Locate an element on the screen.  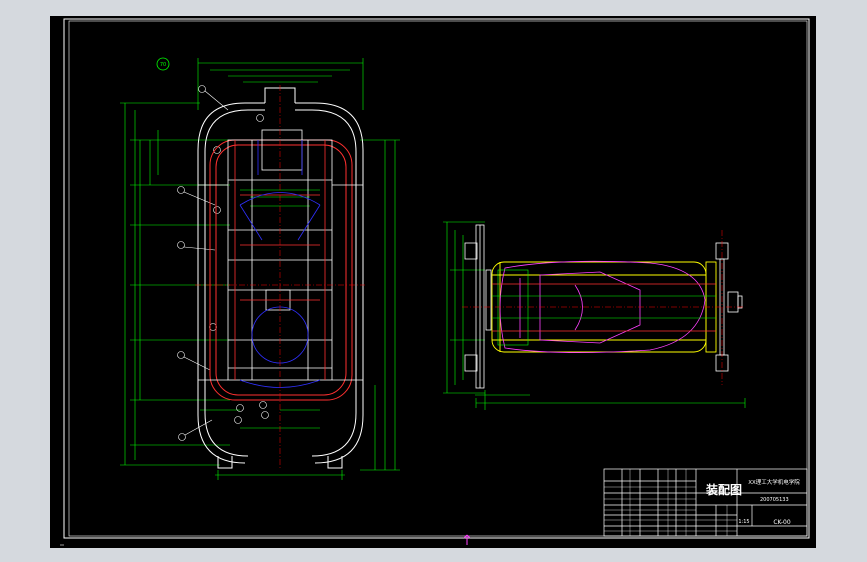
left-end-support is located at coordinates (478, 306).